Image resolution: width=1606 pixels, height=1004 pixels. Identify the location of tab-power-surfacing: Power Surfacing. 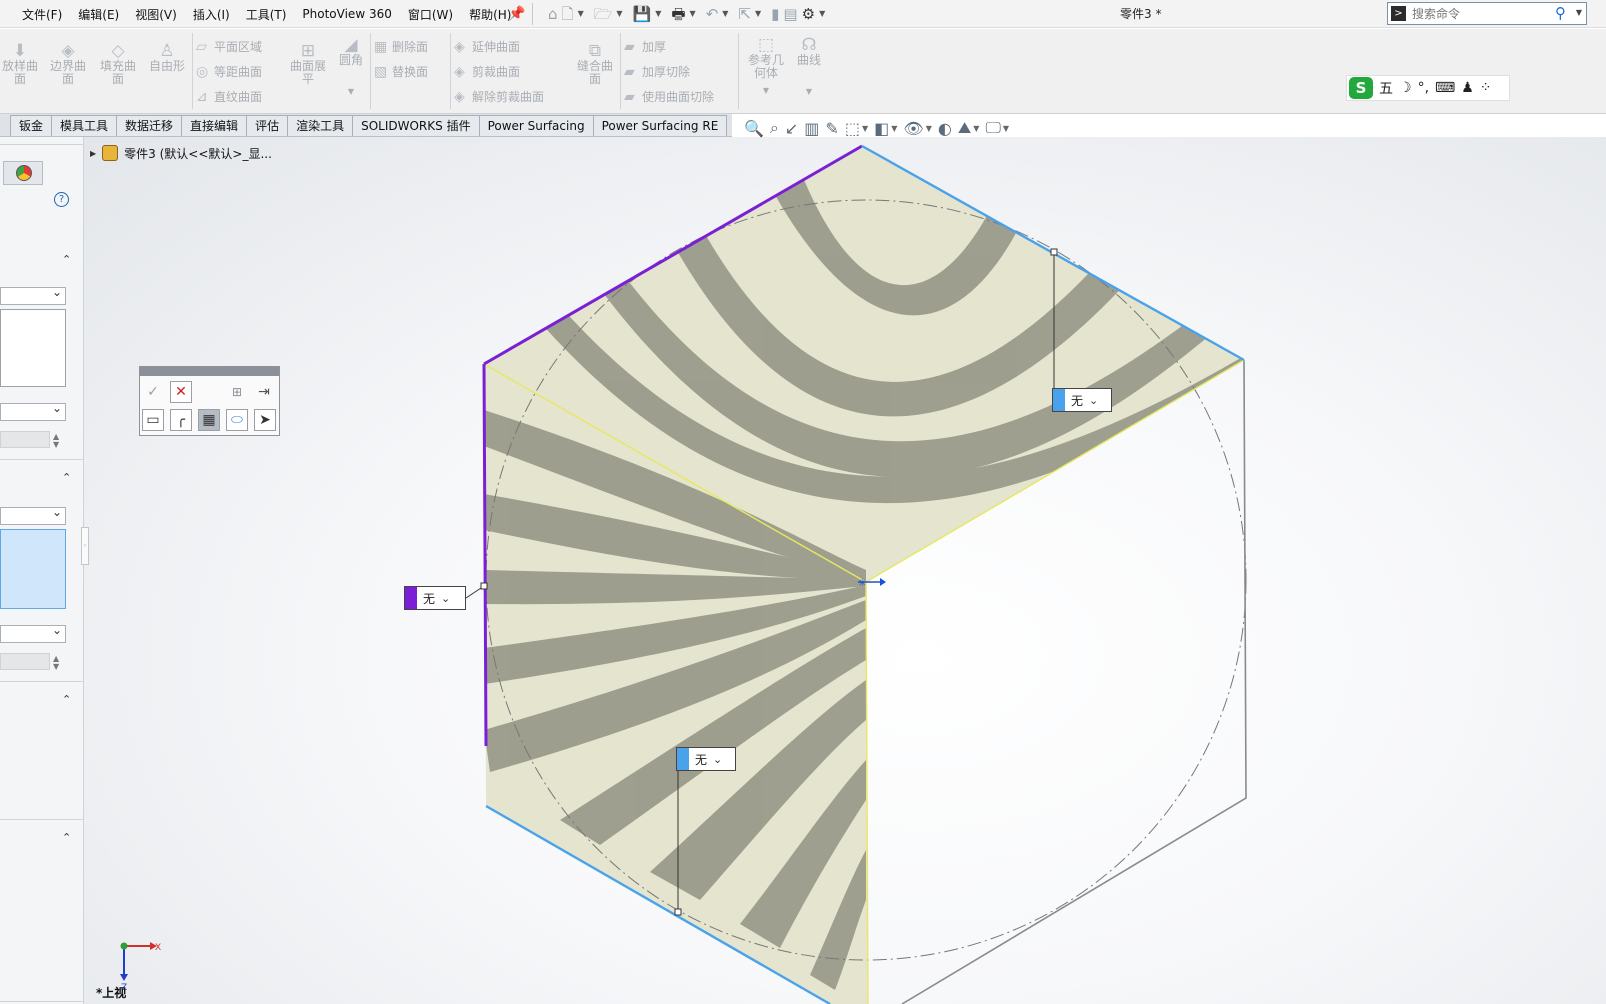
(536, 125).